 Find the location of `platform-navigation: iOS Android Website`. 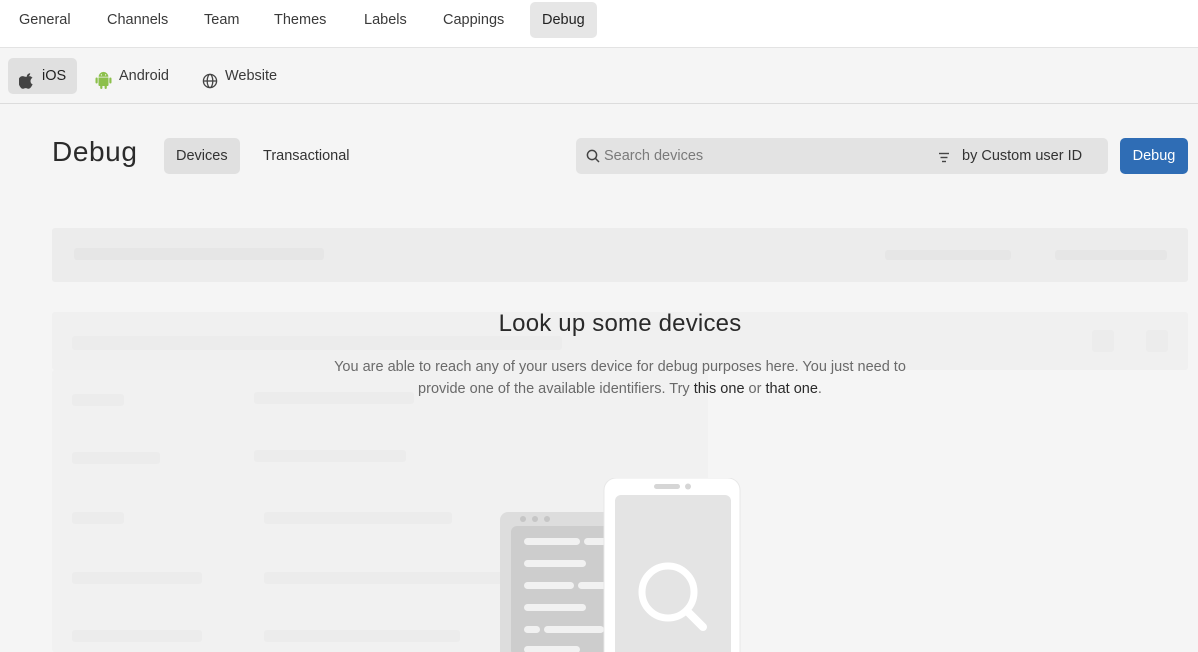

platform-navigation: iOS Android Website is located at coordinates (599, 76).